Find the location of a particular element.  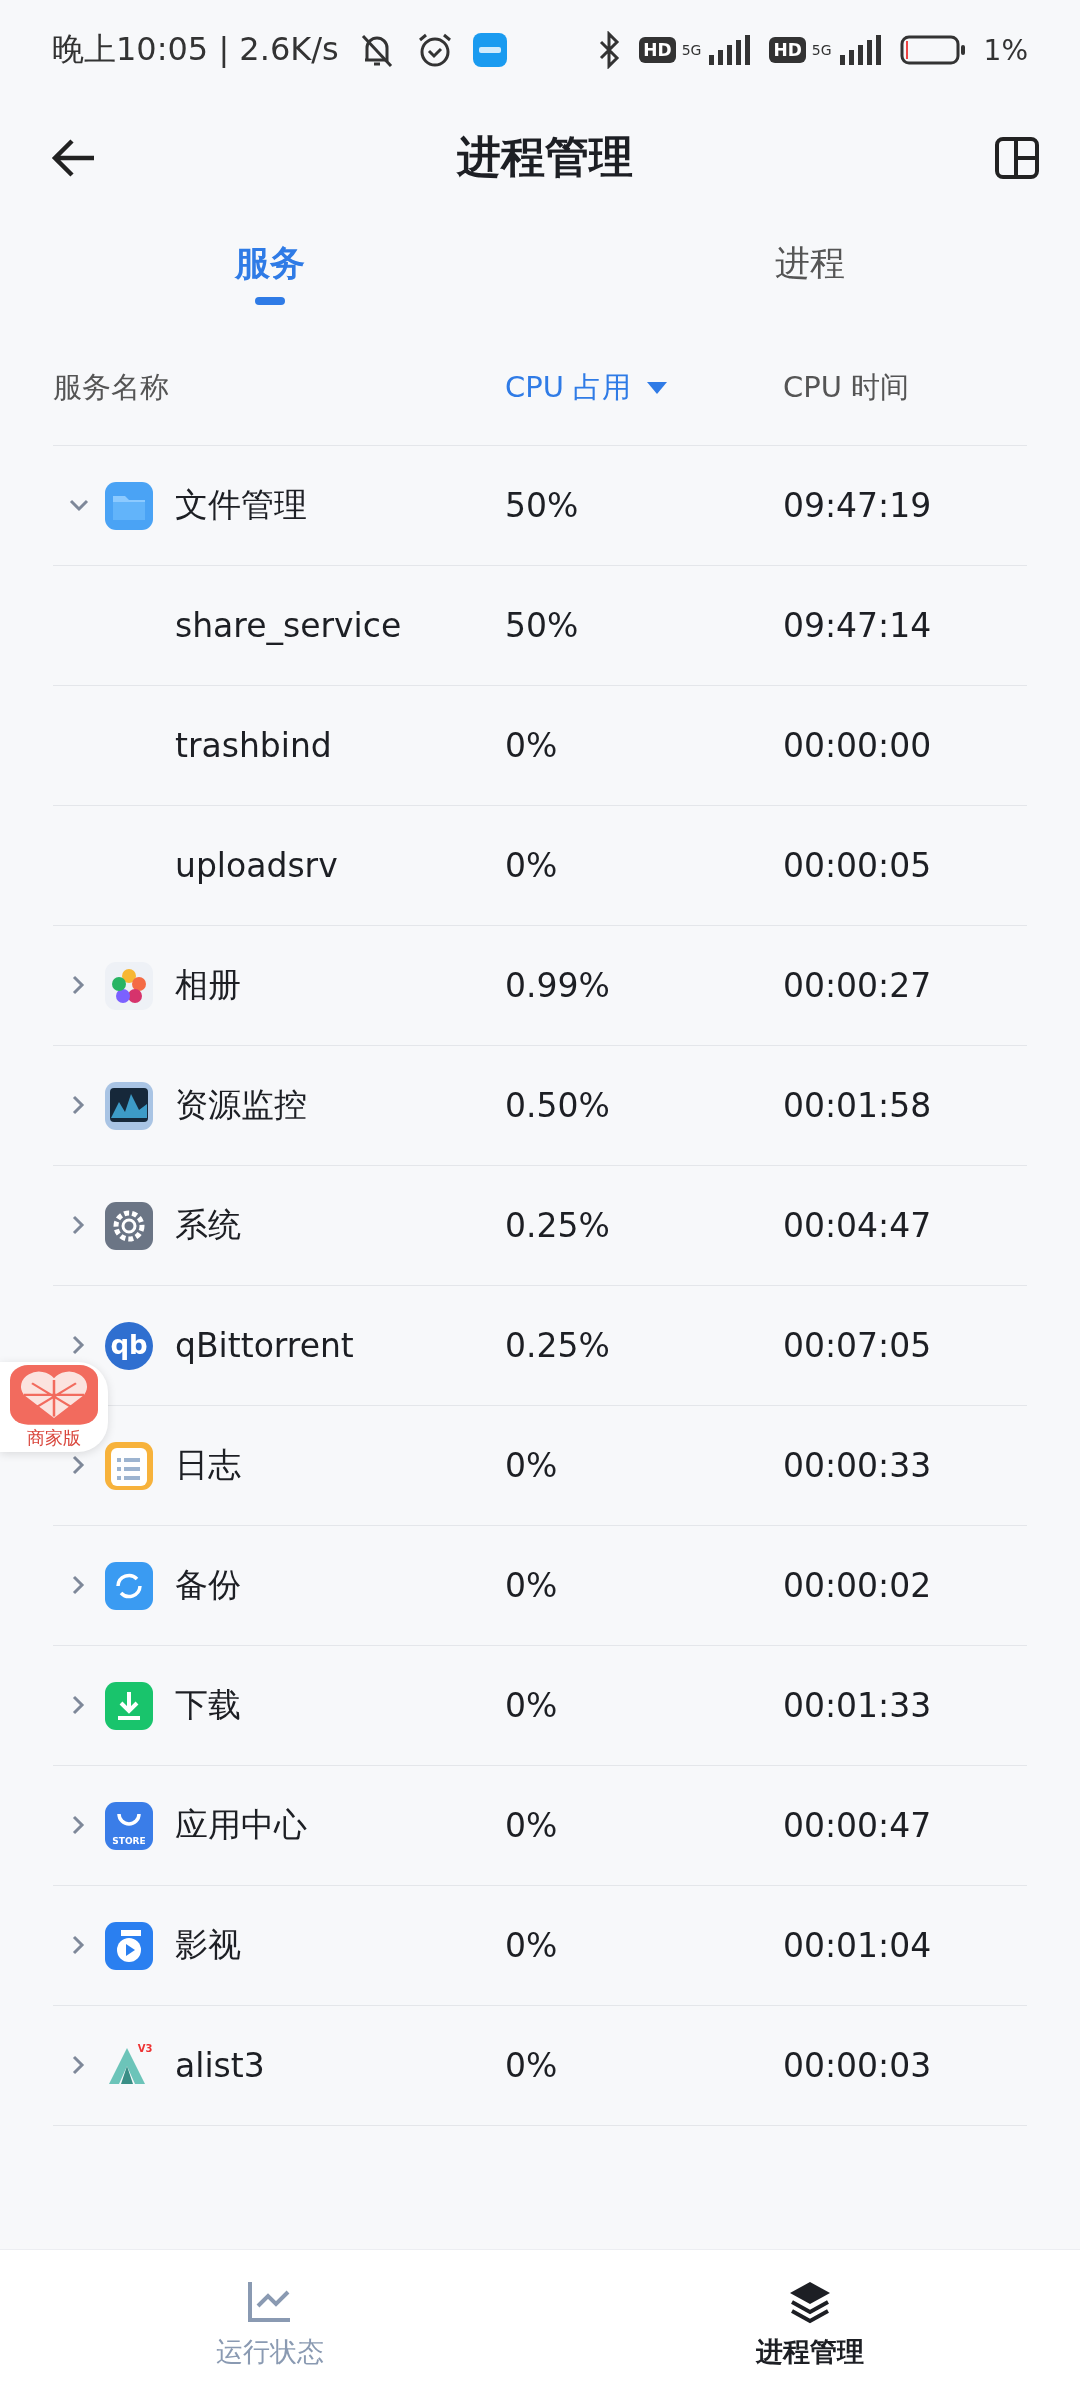

status-time: 晚上10:05 | 2.6K/s is located at coordinates (195, 49).